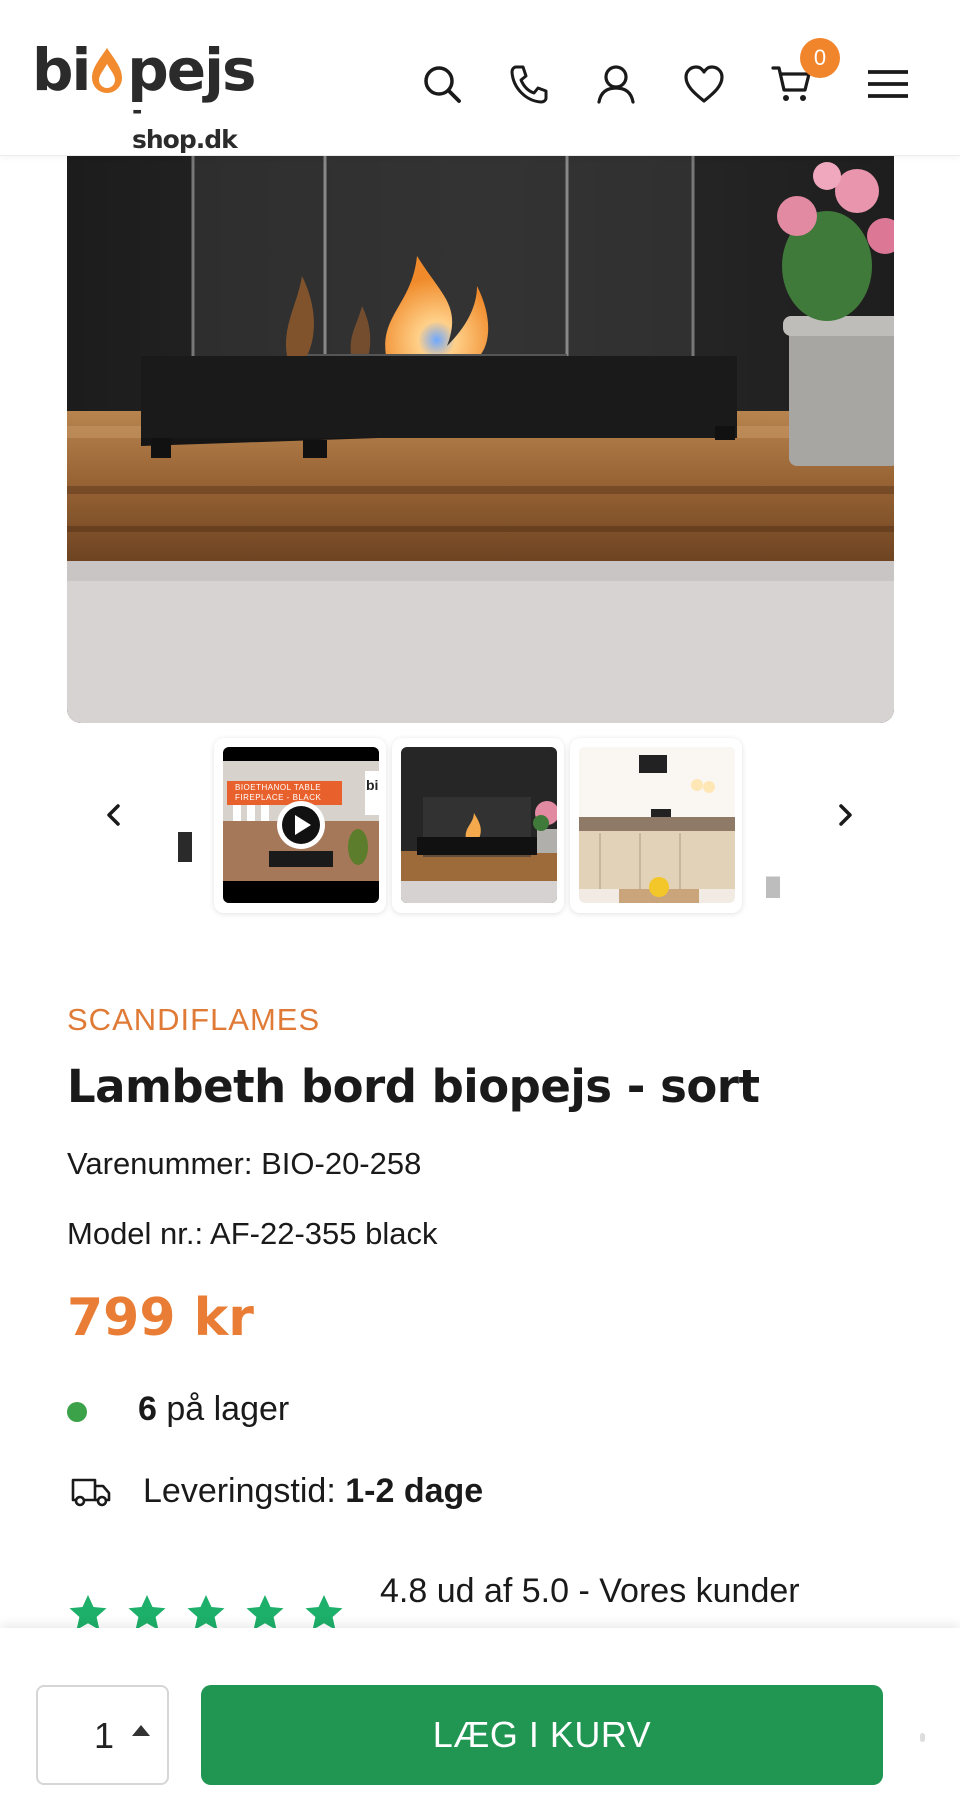 This screenshot has height=1799, width=960. I want to click on stock-status: 6 på lager, so click(213, 1409).